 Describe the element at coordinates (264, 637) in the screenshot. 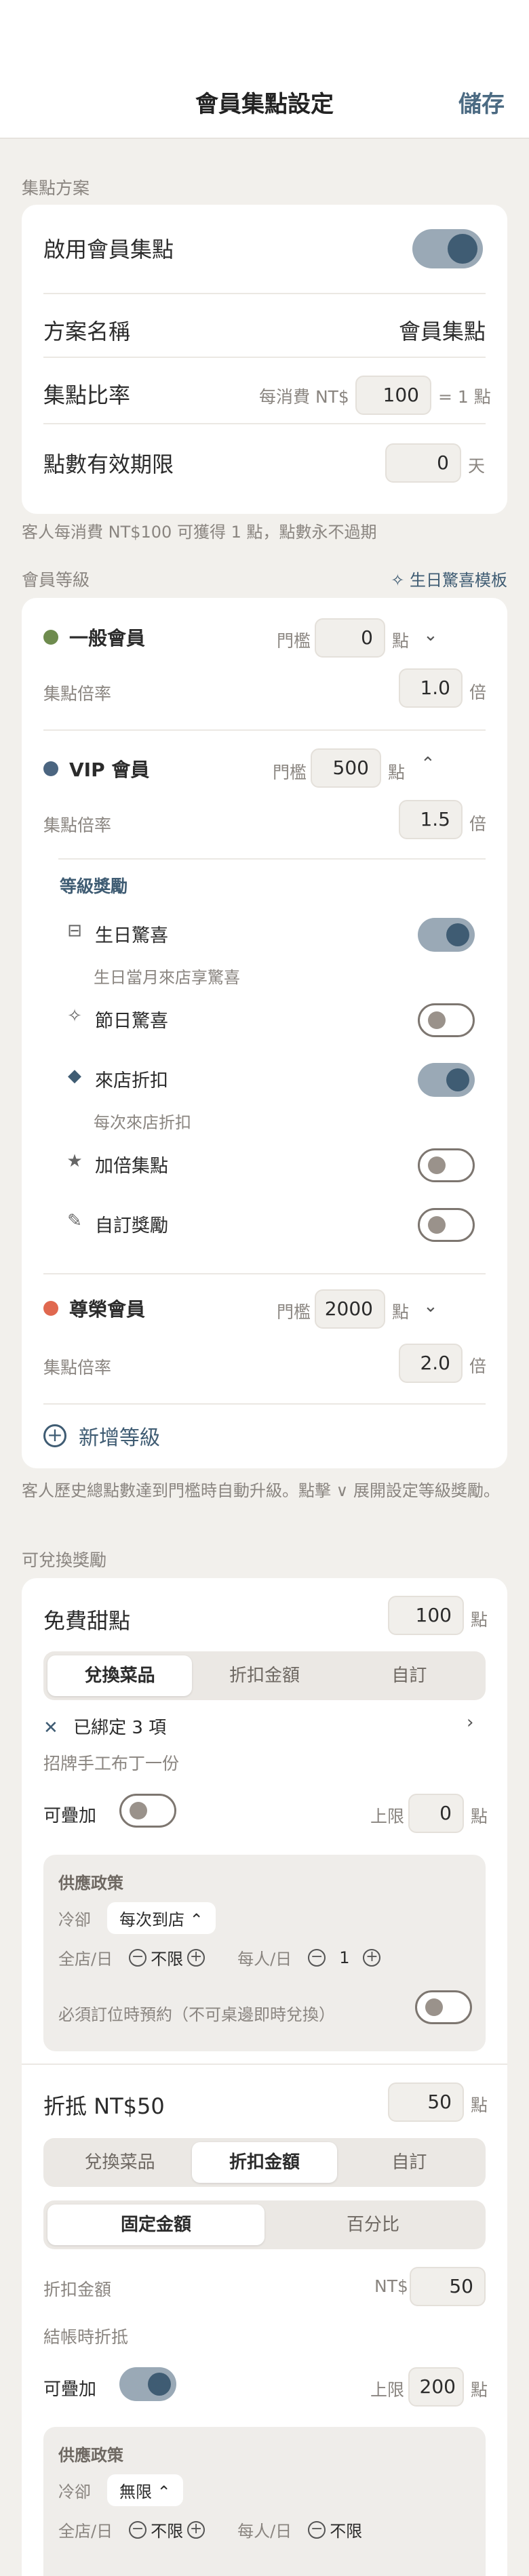

I see `level-row: 一般會員` at that location.